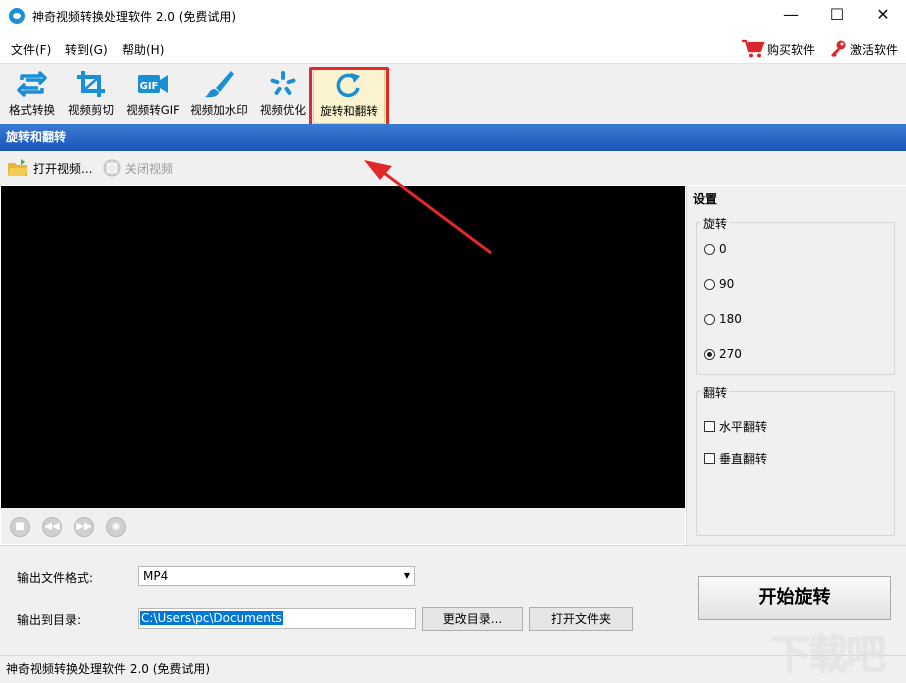  Describe the element at coordinates (153, 110) in the screenshot. I see `tool-label: 视频转GIF` at that location.